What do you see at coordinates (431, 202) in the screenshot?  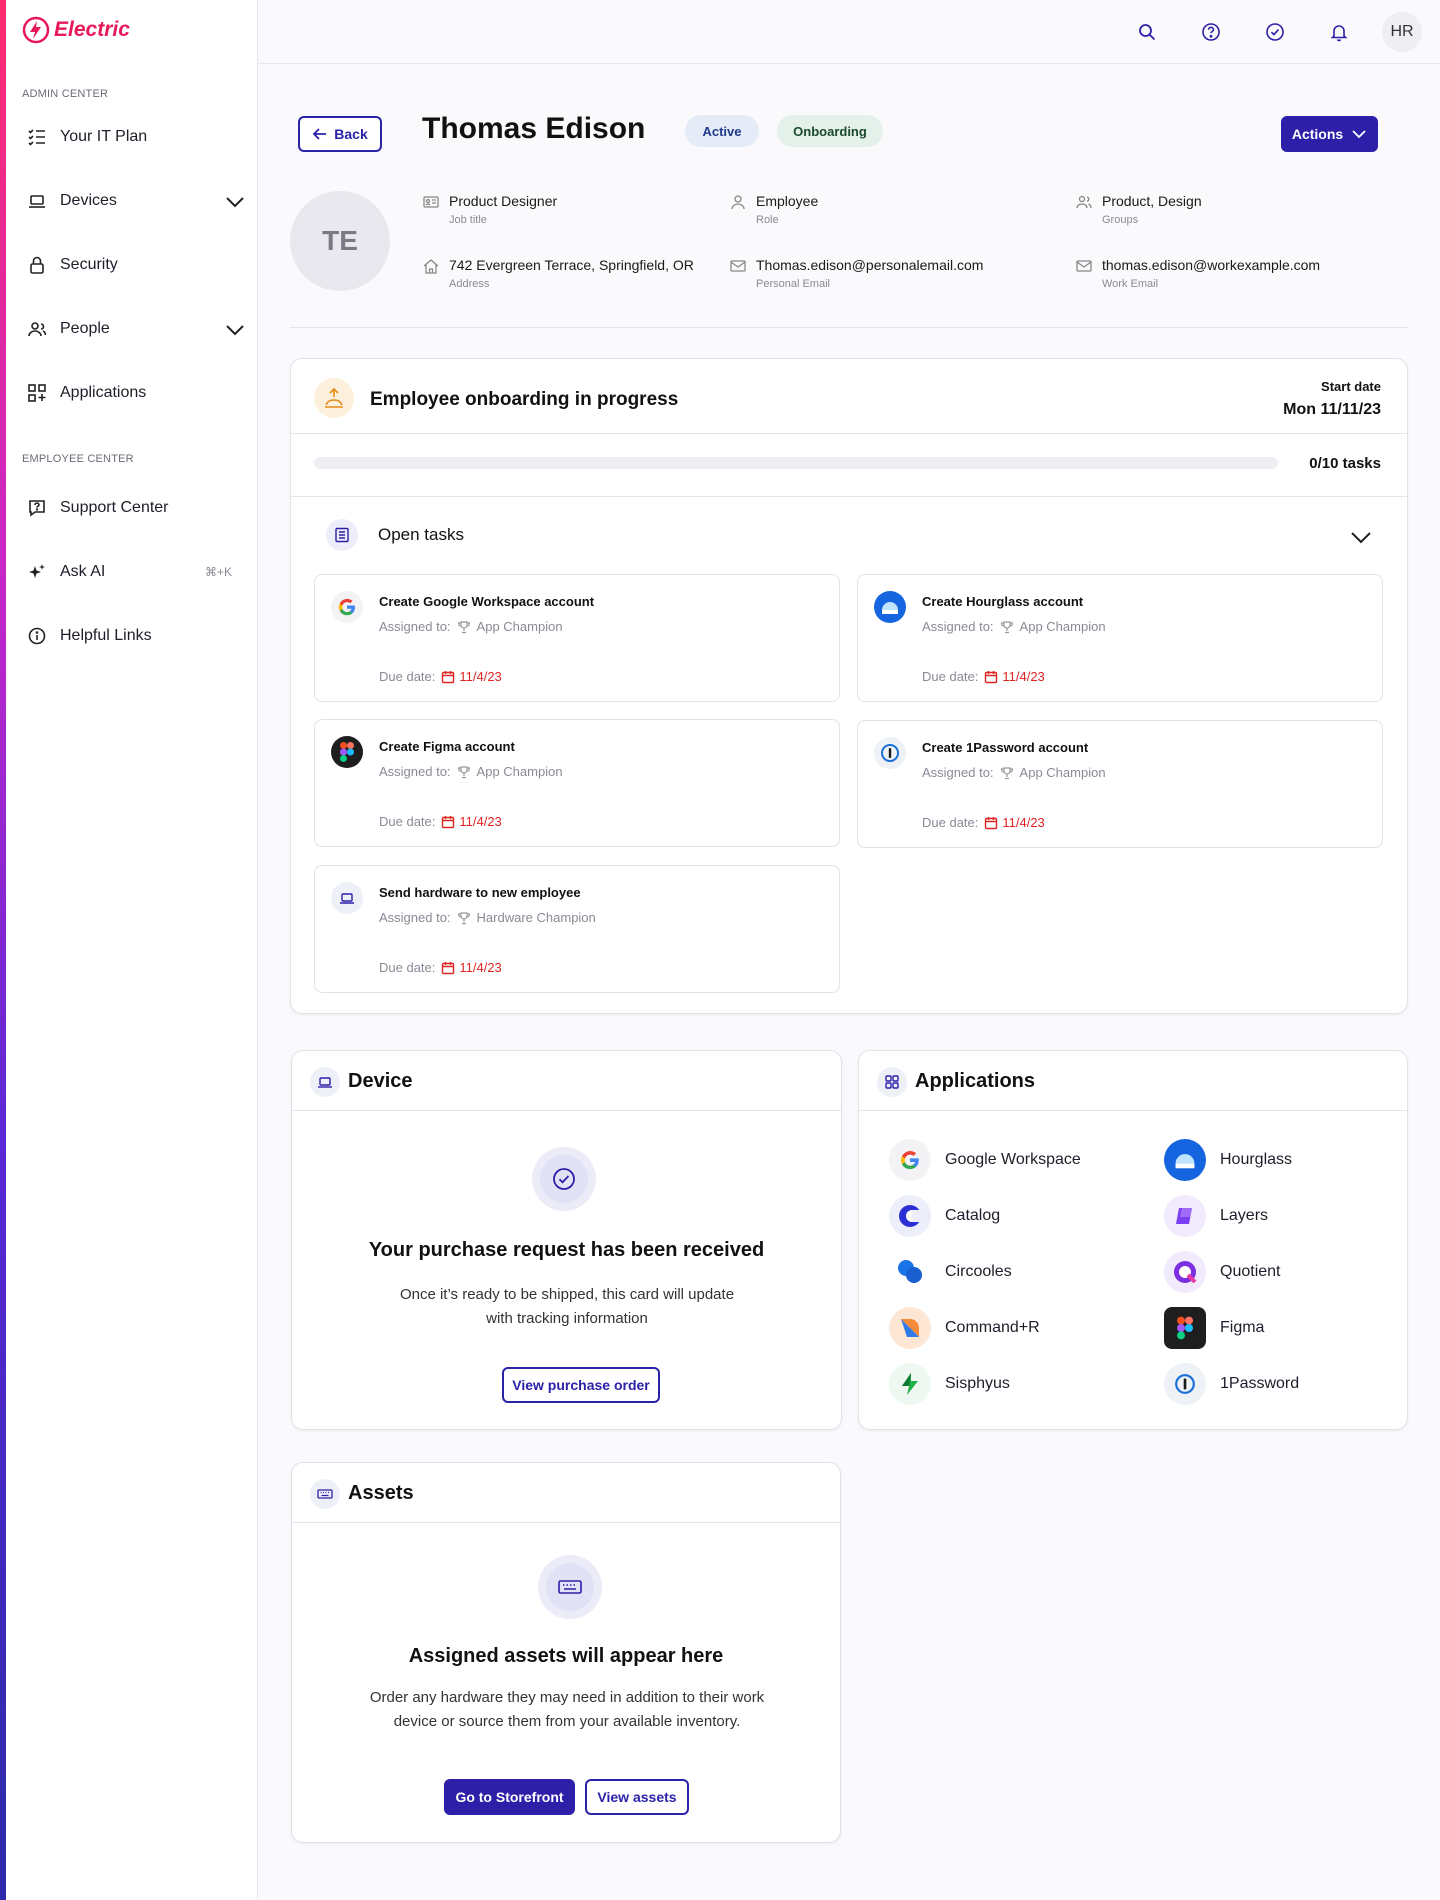 I see `id-card-icon` at bounding box center [431, 202].